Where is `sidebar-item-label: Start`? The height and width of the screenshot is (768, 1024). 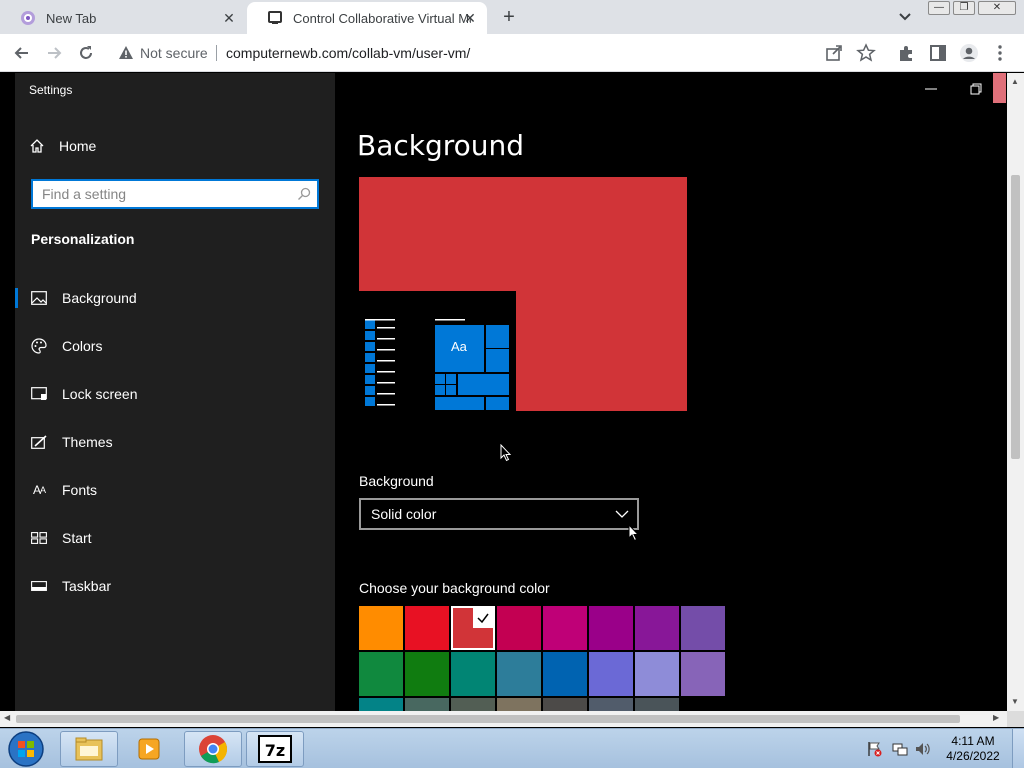
sidebar-item-label: Start is located at coordinates (77, 538).